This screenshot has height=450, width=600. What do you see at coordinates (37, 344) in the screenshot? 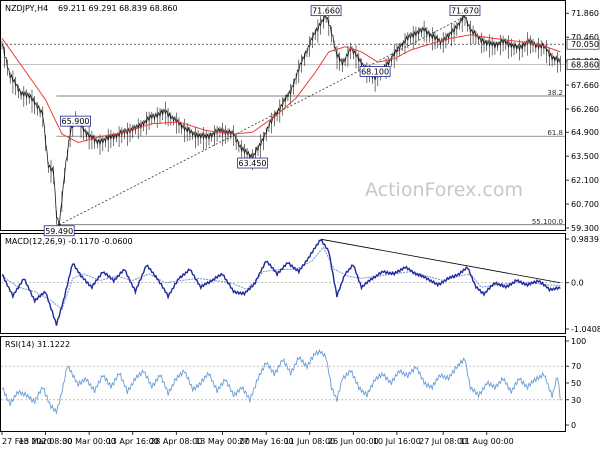
I see `rsi-title: RSI(14) 31.1222` at bounding box center [37, 344].